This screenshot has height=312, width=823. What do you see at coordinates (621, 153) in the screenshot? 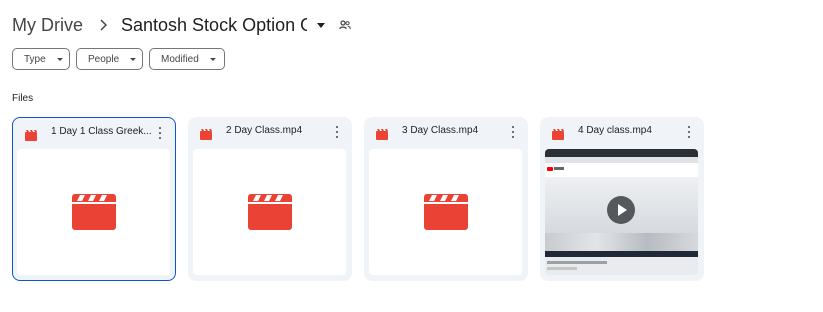
I see `thumbnail-browser-bar` at bounding box center [621, 153].